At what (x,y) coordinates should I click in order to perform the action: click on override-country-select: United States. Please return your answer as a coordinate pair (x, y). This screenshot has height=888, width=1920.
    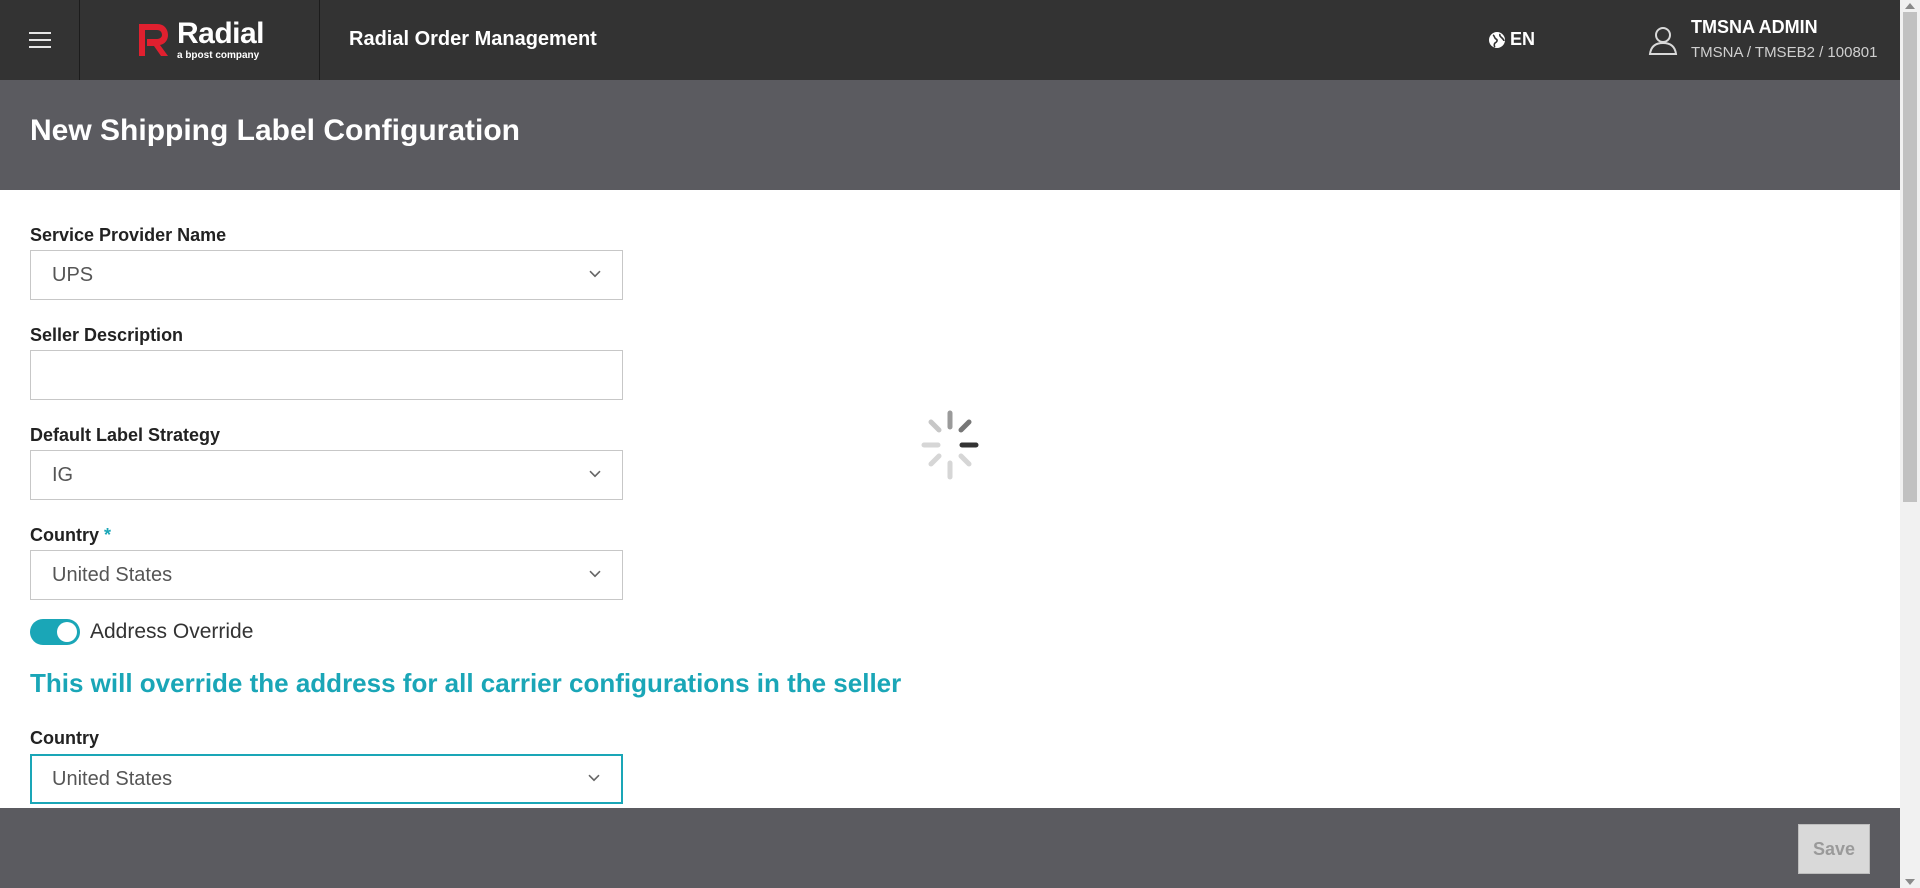
    Looking at the image, I should click on (326, 779).